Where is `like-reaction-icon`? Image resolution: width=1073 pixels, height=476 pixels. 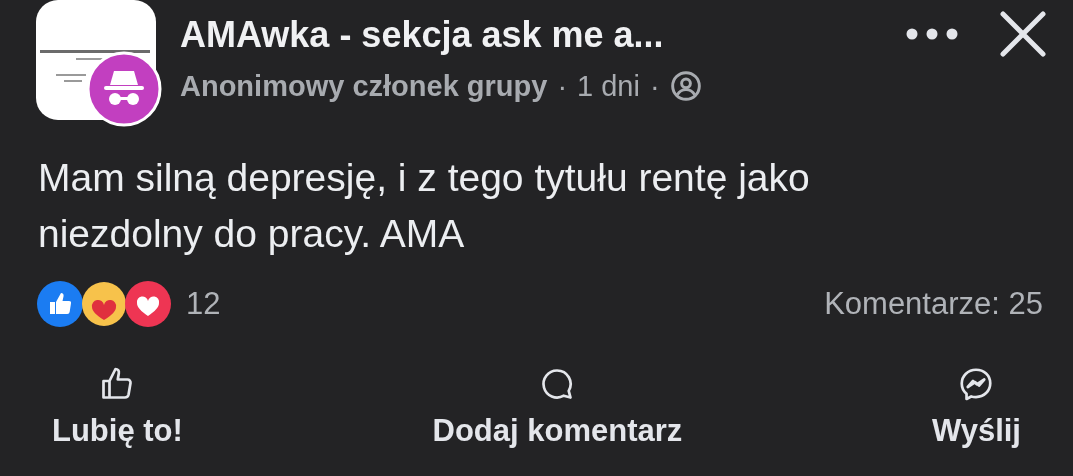
like-reaction-icon is located at coordinates (60, 304).